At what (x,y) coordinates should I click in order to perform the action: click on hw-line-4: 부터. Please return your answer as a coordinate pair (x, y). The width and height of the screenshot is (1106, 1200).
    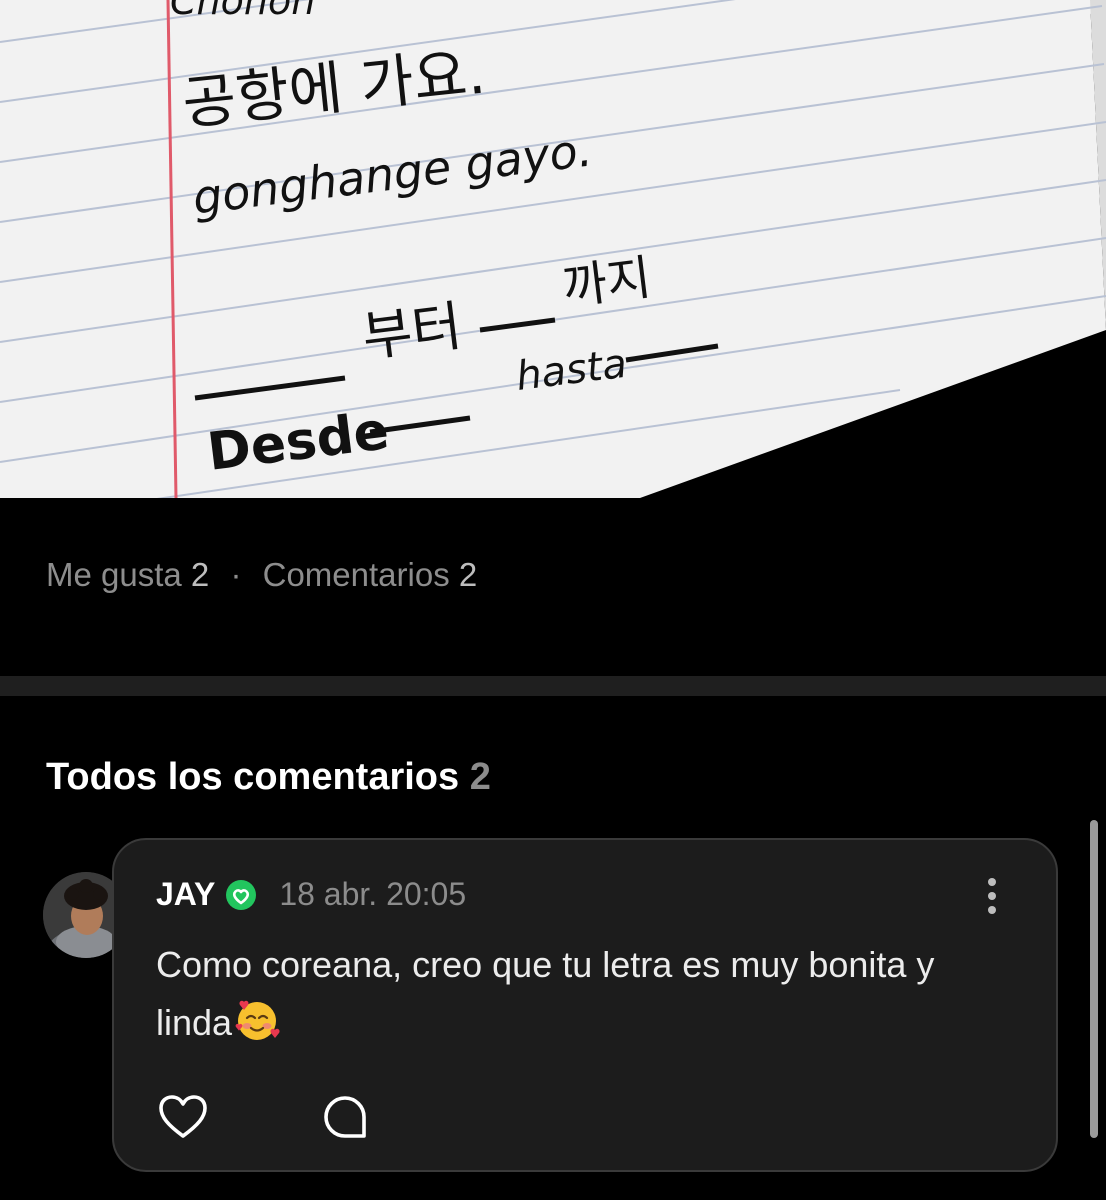
    Looking at the image, I should click on (412, 331).